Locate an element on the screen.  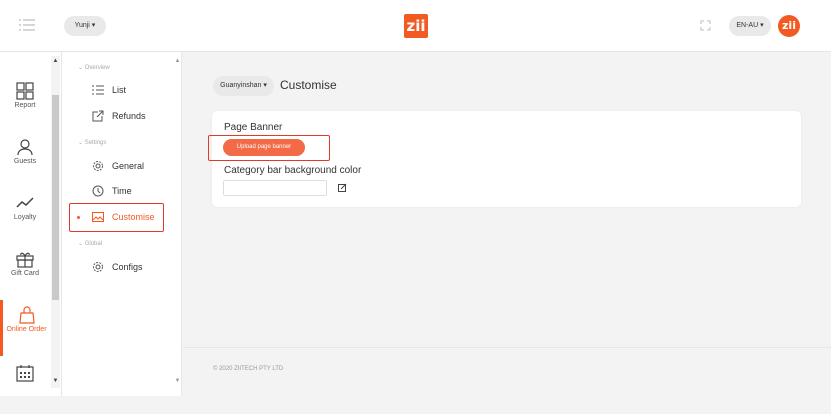
list-icon is located at coordinates (98, 90).